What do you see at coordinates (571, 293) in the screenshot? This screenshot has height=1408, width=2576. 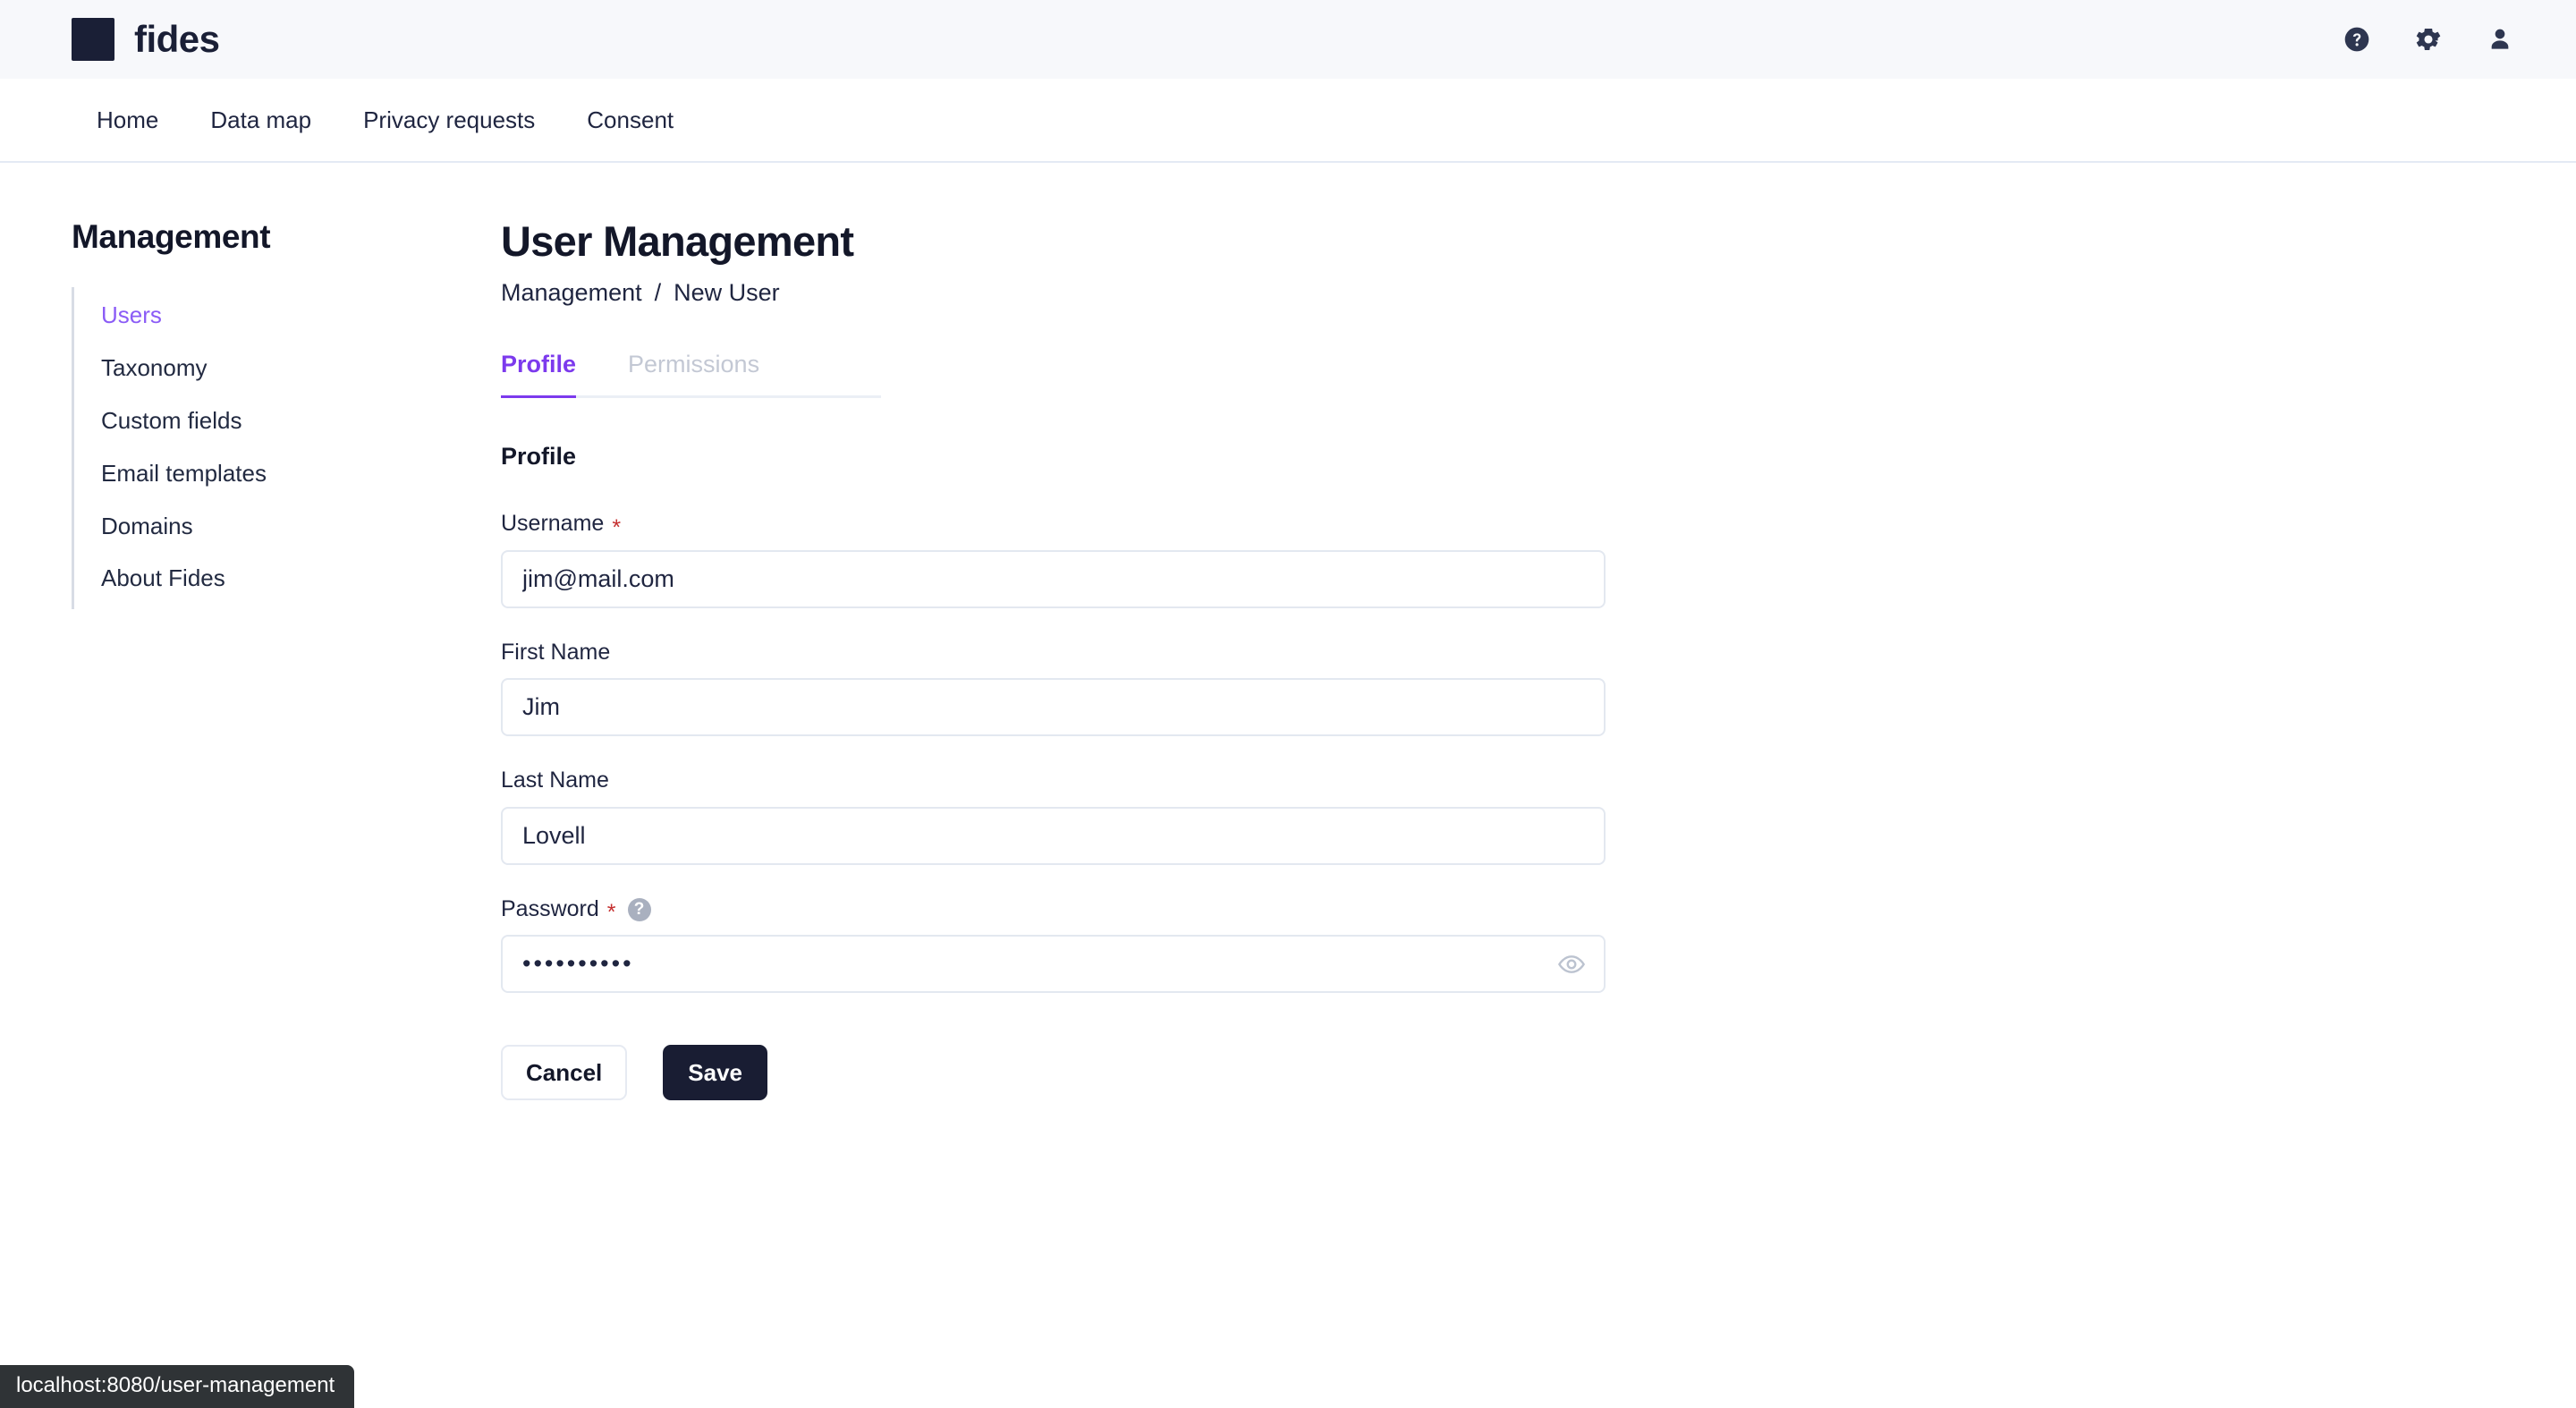 I see `breadcrumb-root: Management` at bounding box center [571, 293].